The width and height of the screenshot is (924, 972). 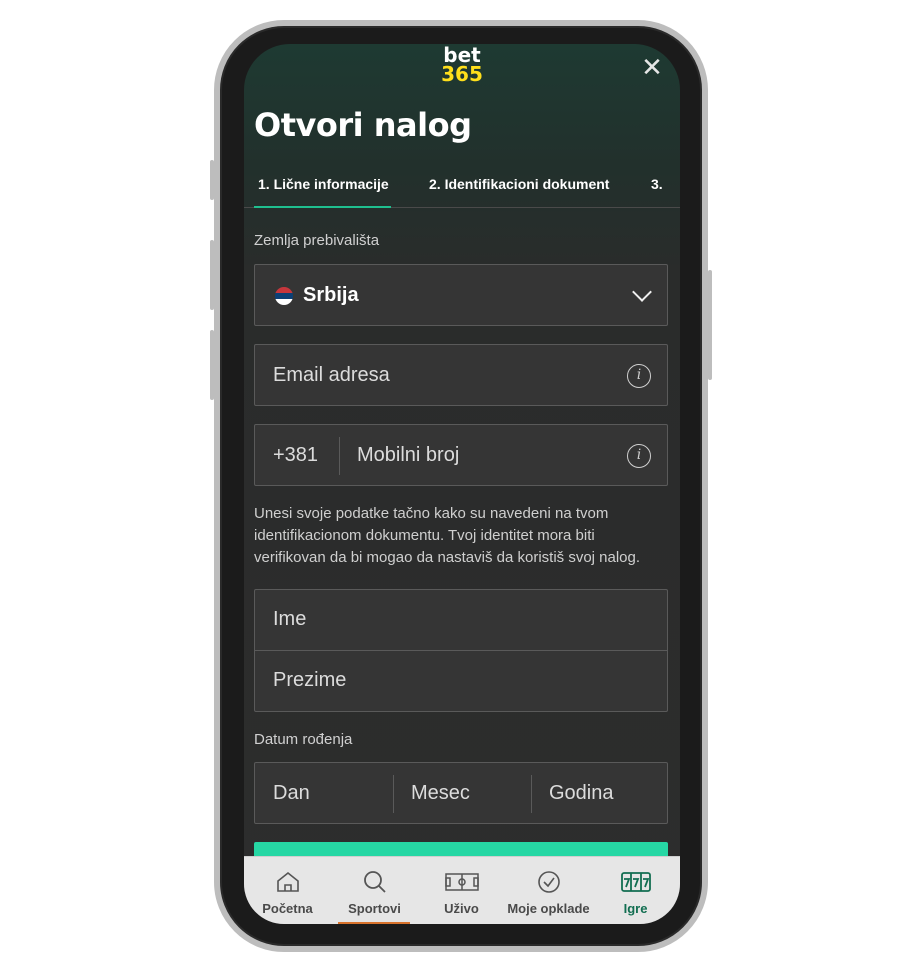 I want to click on tab-label: Početna, so click(x=287, y=908).